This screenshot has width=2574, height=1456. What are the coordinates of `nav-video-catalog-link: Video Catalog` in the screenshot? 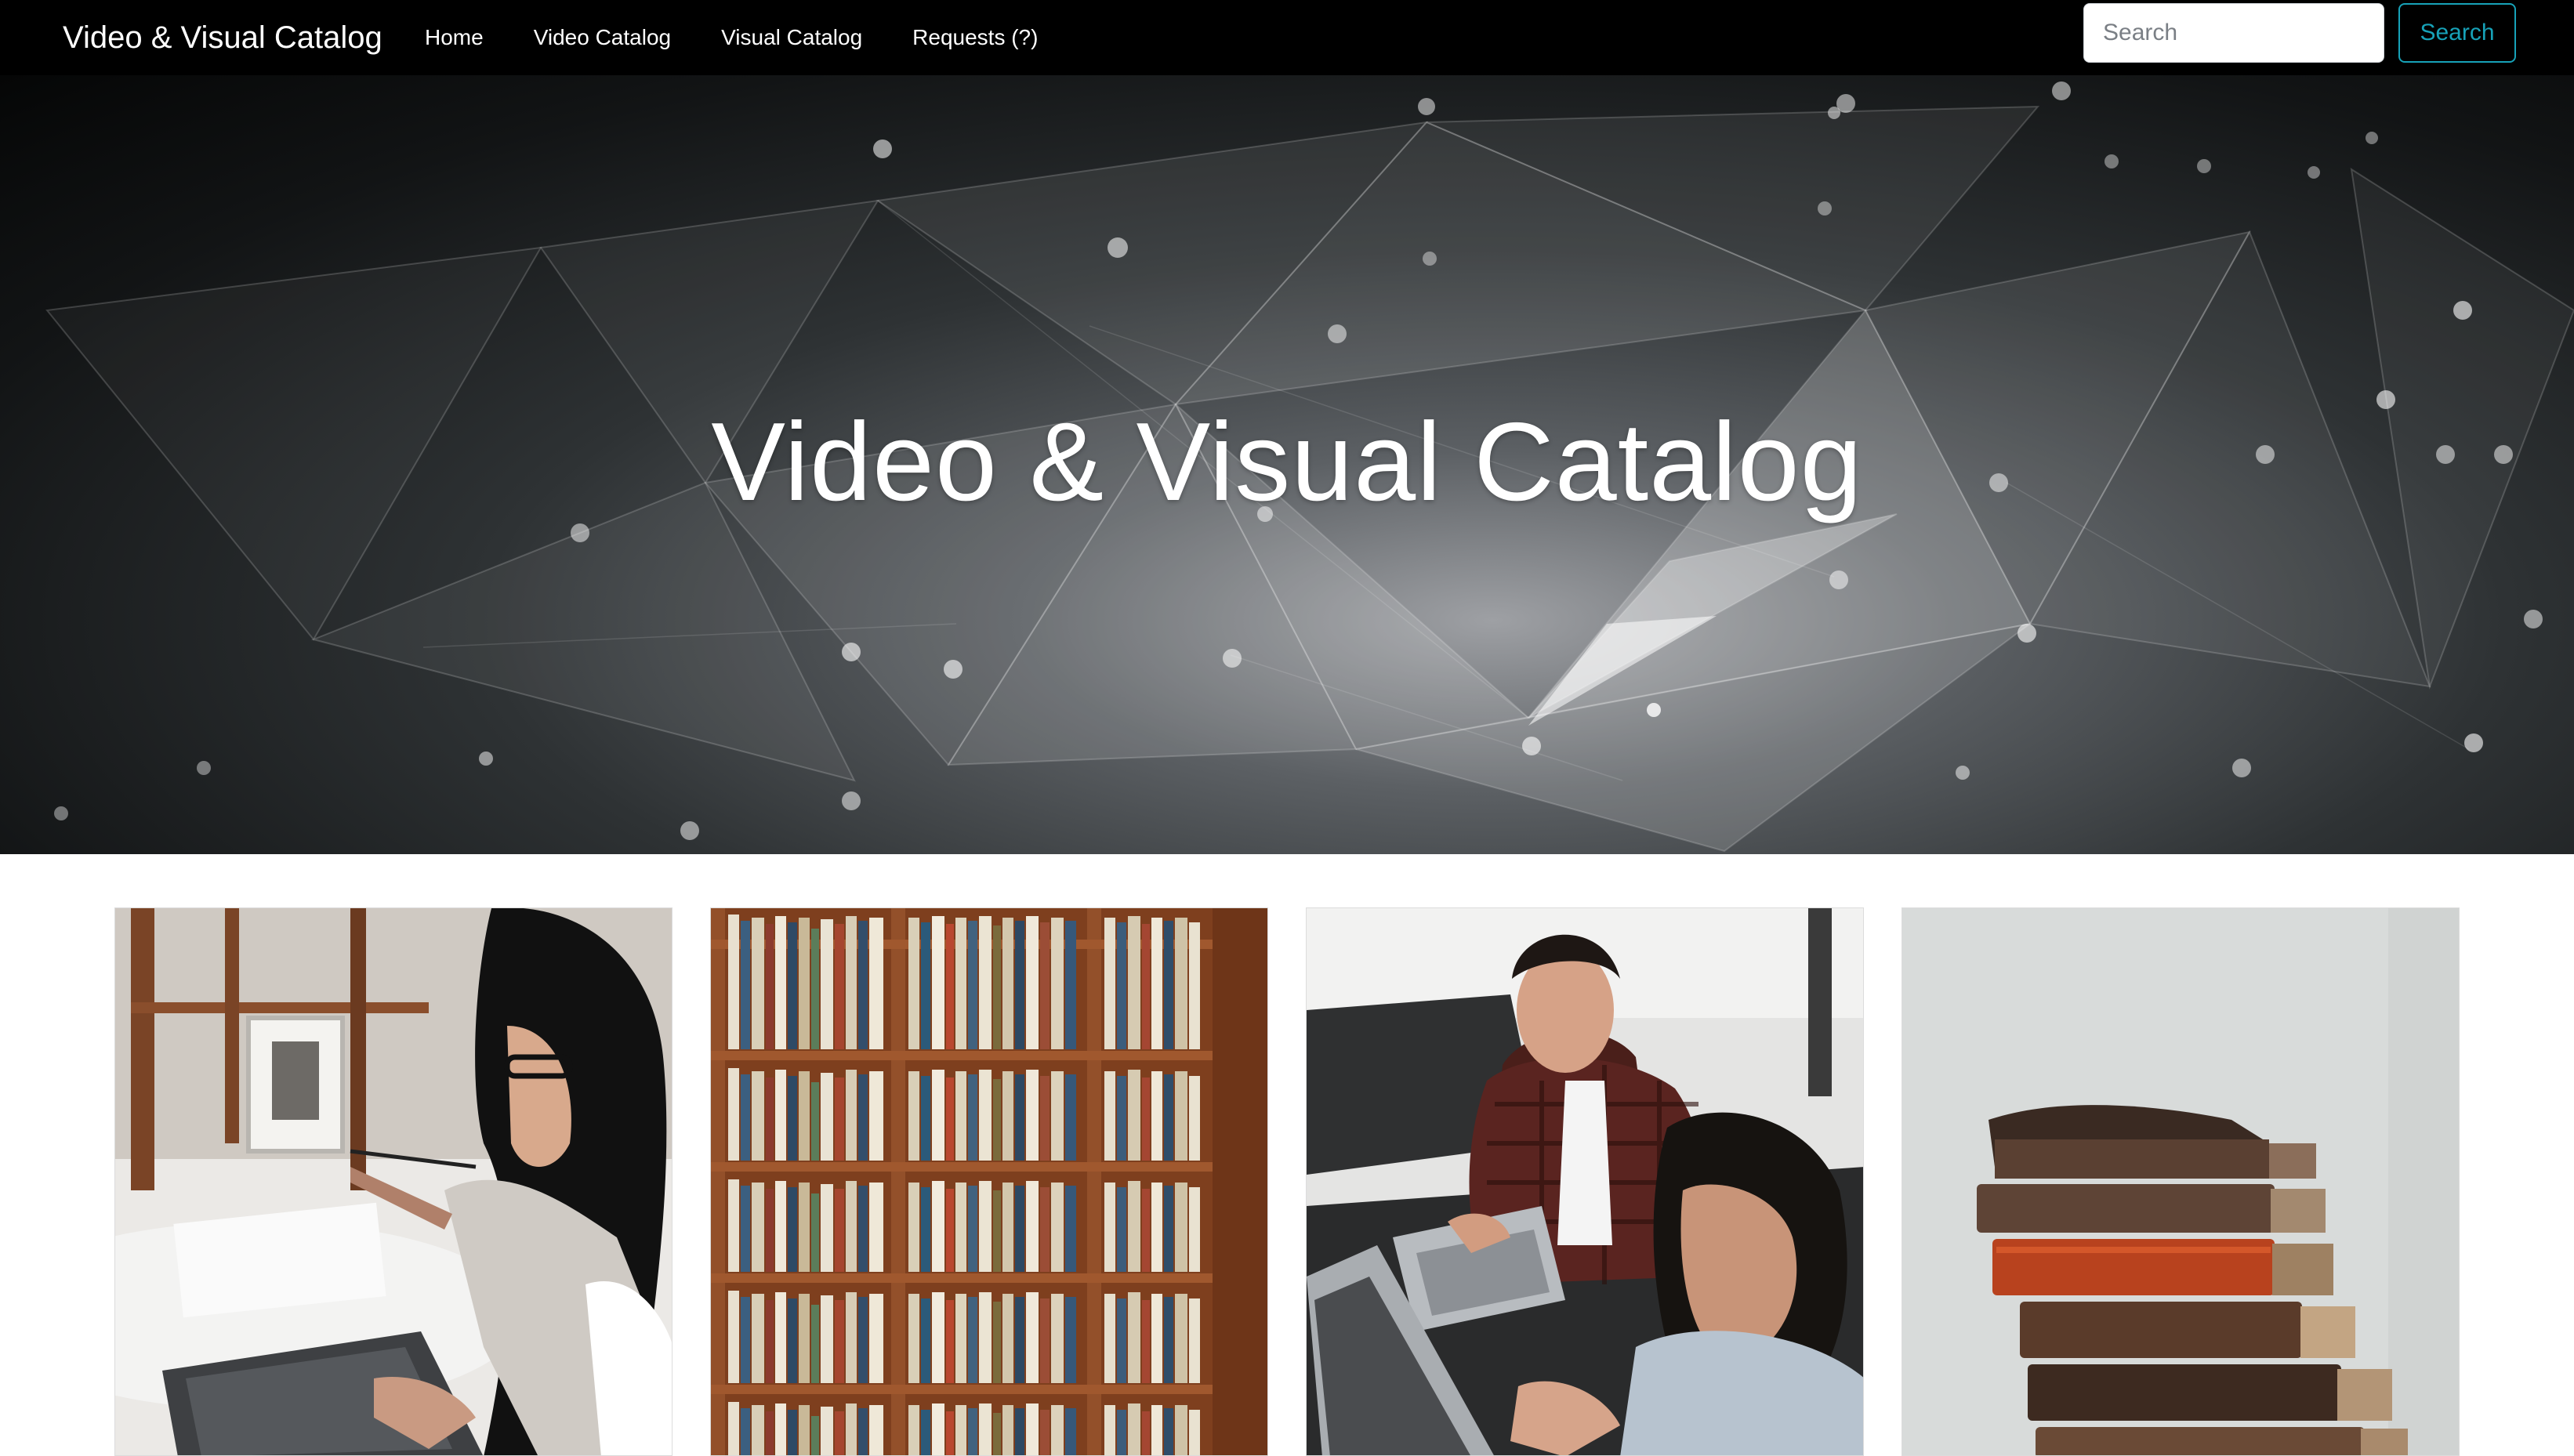 It's located at (602, 37).